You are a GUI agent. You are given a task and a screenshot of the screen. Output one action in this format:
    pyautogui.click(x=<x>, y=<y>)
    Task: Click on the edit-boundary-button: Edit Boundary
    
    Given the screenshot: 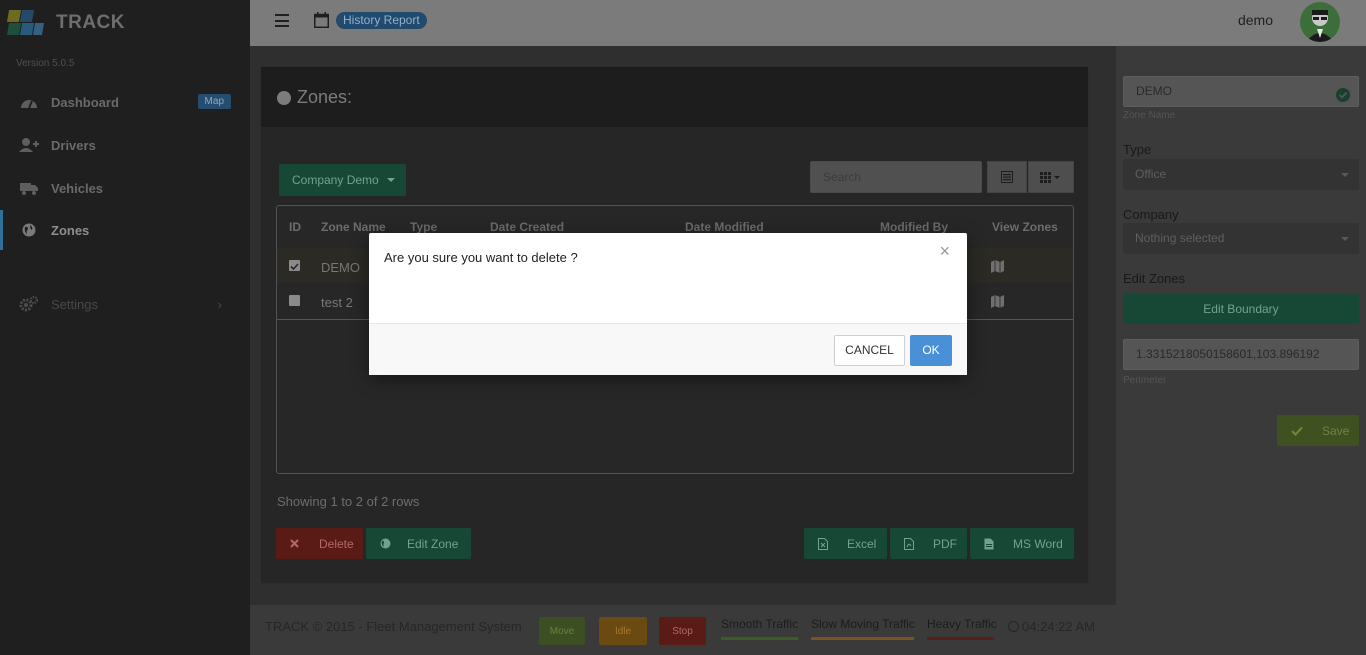 What is the action you would take?
    pyautogui.click(x=1241, y=309)
    